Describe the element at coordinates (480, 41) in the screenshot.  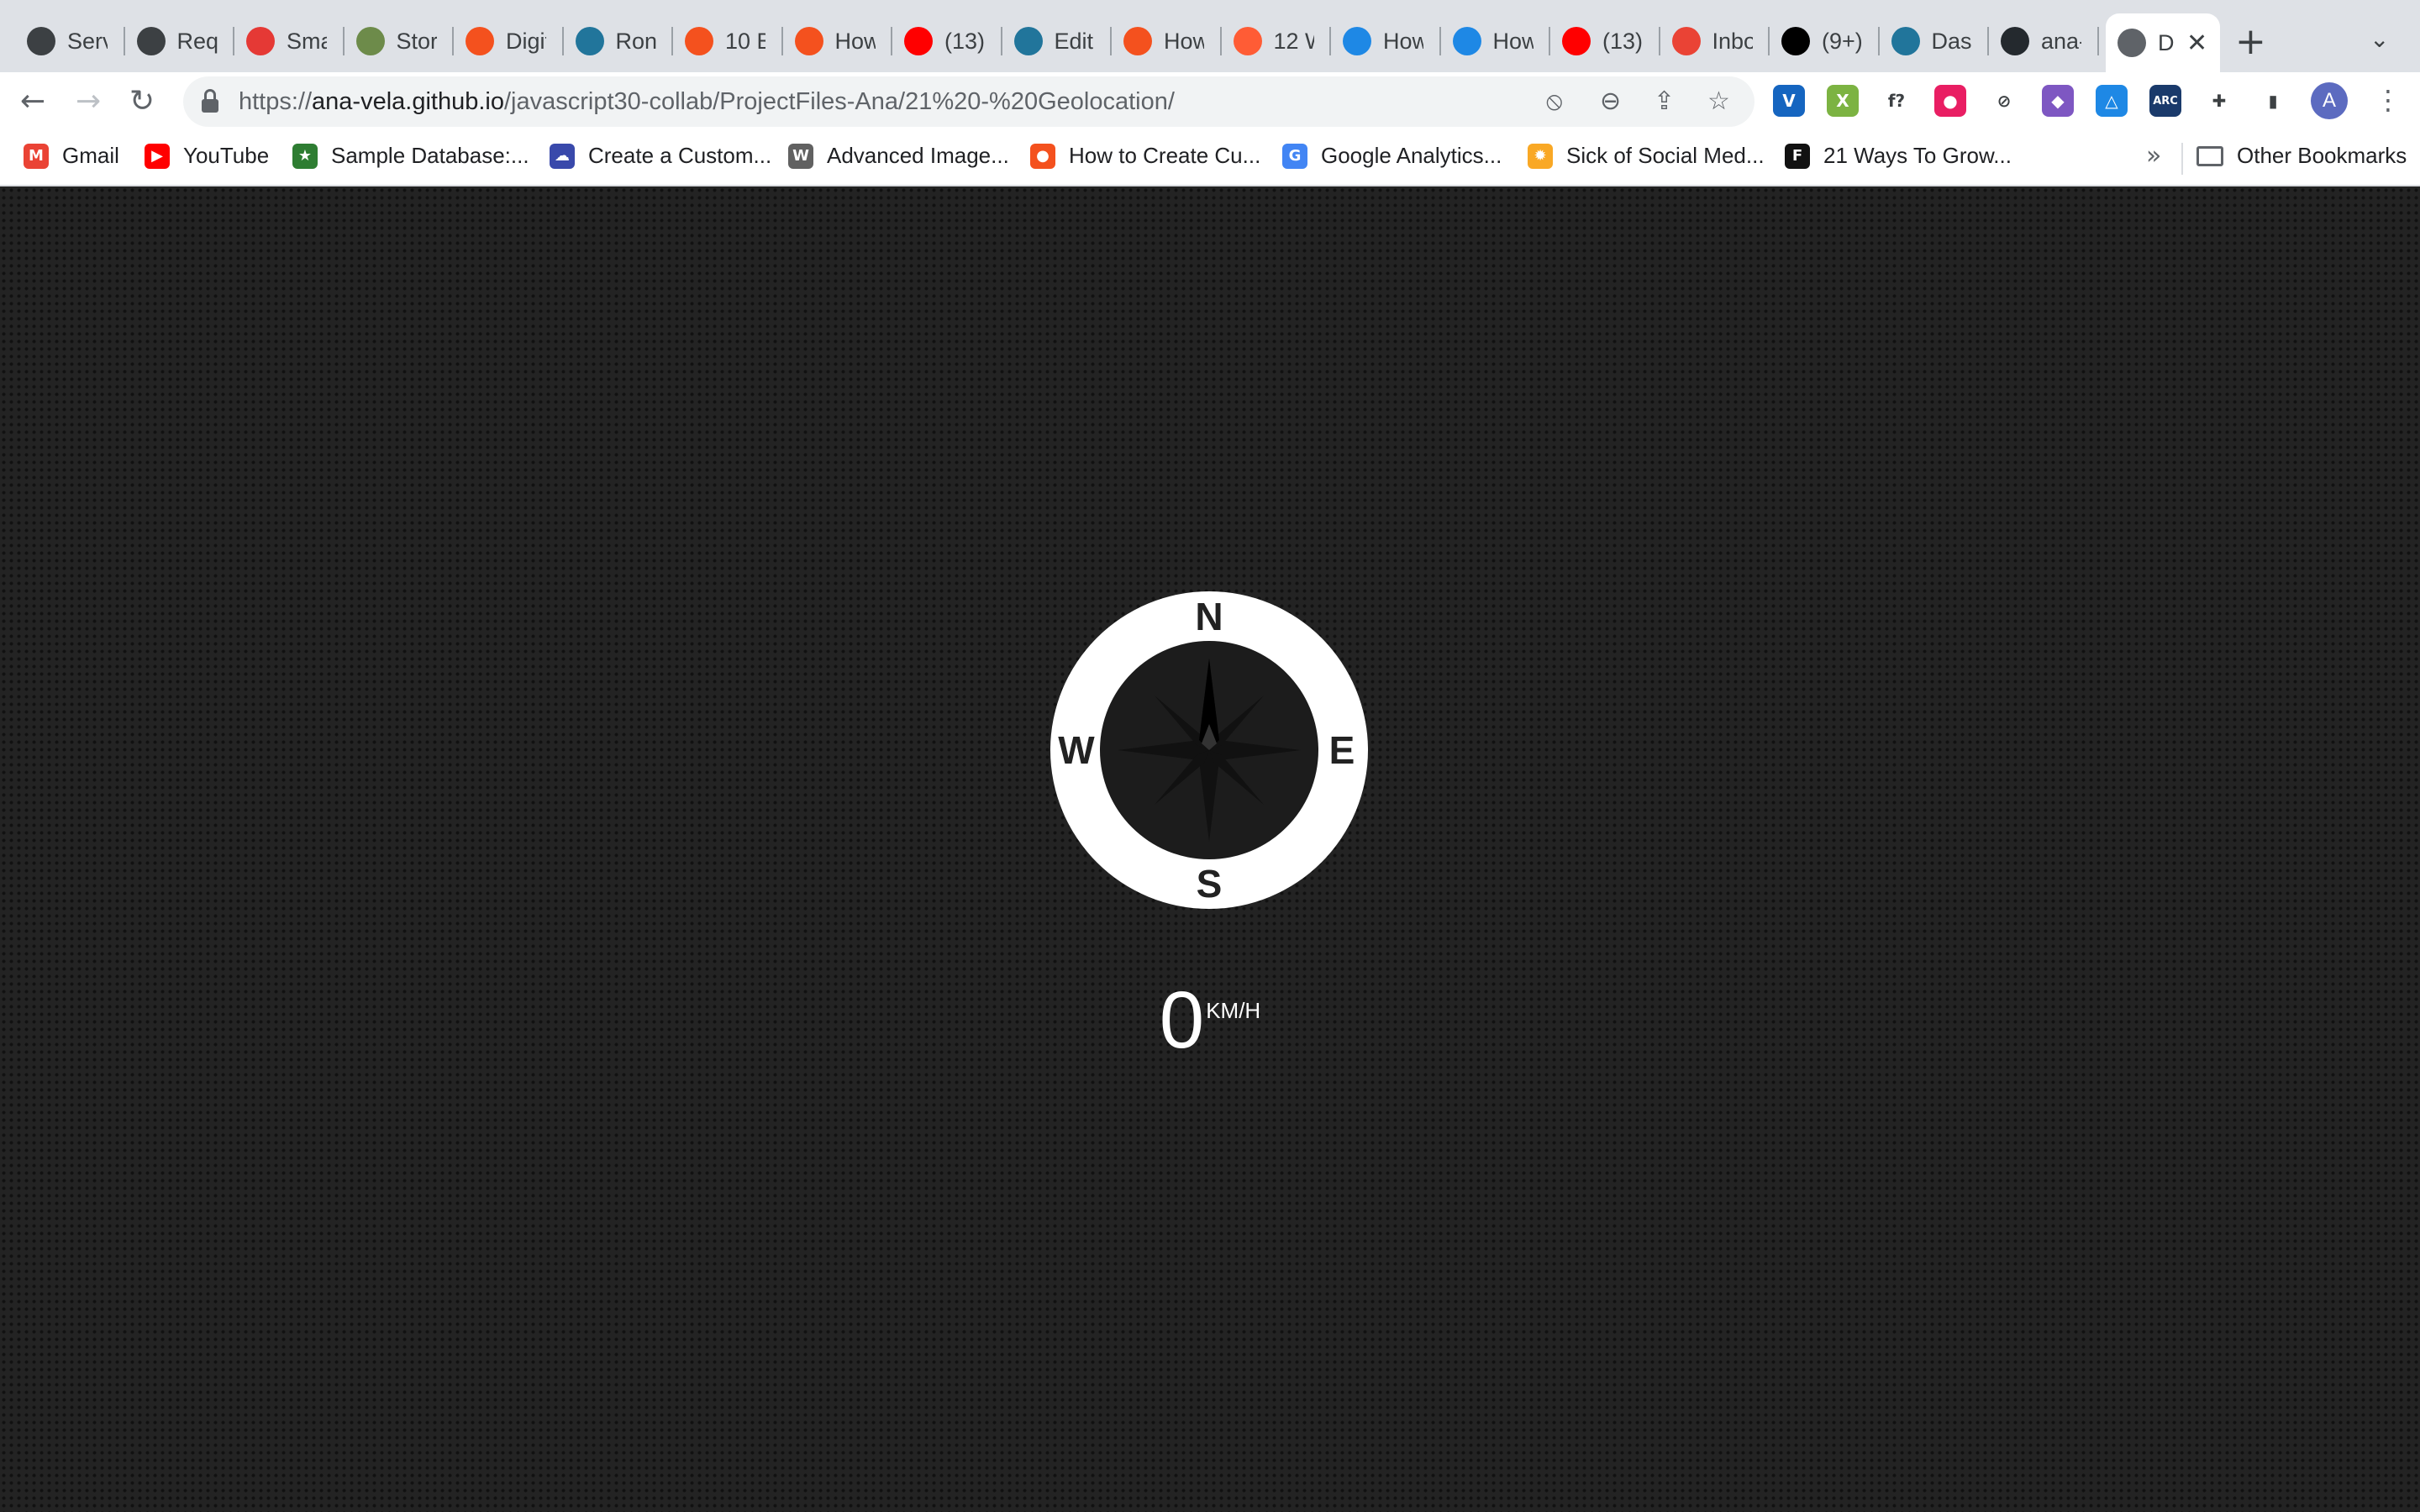
I see `digital-icon` at that location.